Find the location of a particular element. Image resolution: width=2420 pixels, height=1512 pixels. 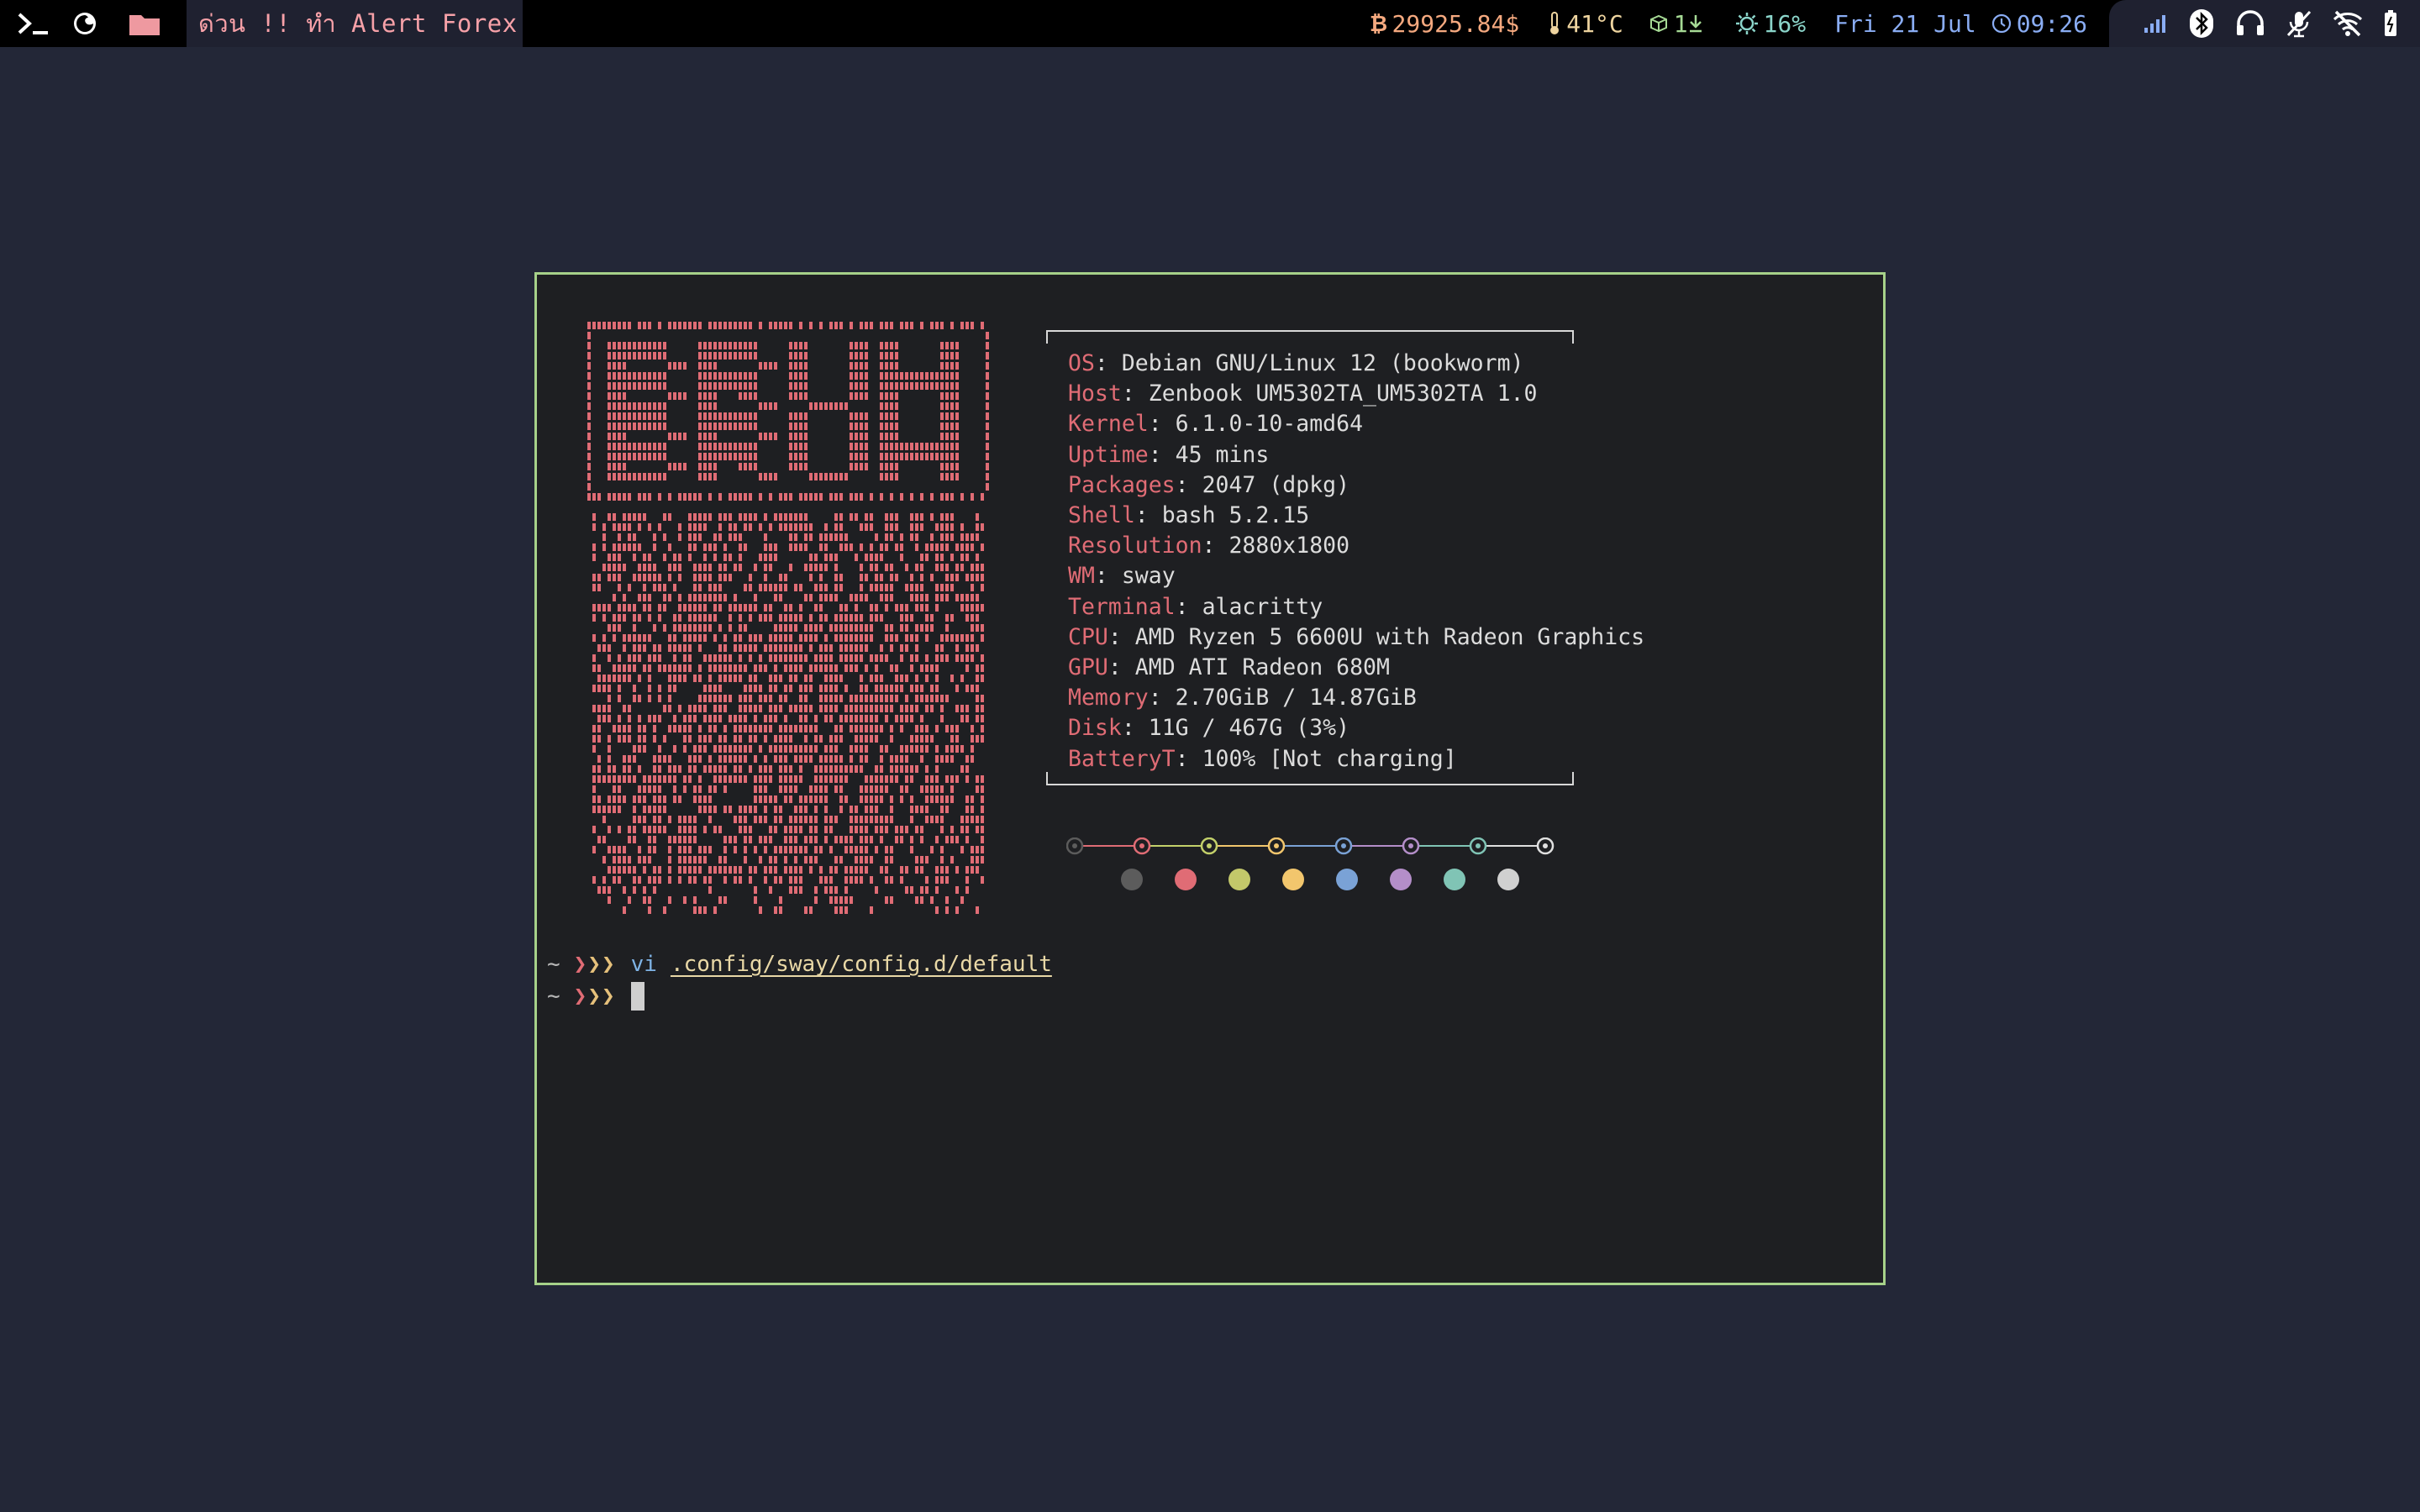

terminal-icon is located at coordinates (34, 23).